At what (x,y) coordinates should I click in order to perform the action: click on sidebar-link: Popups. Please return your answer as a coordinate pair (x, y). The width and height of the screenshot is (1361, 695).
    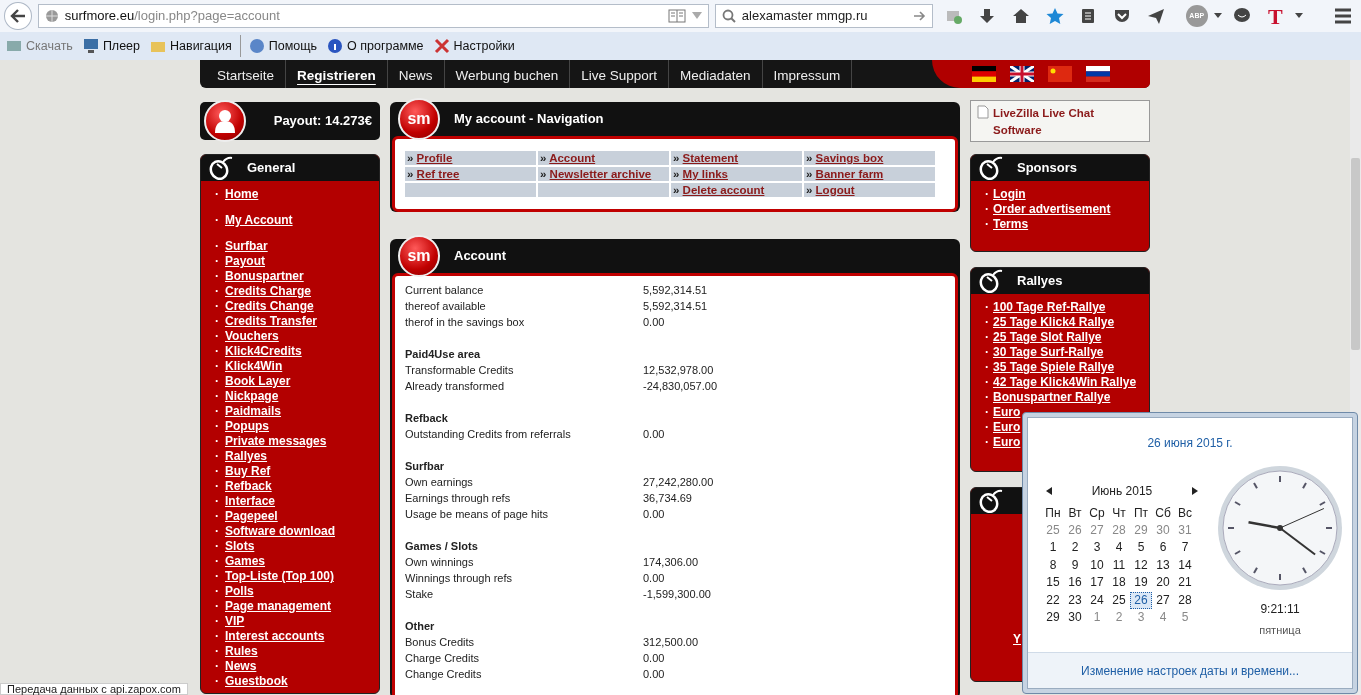
    Looking at the image, I should click on (247, 426).